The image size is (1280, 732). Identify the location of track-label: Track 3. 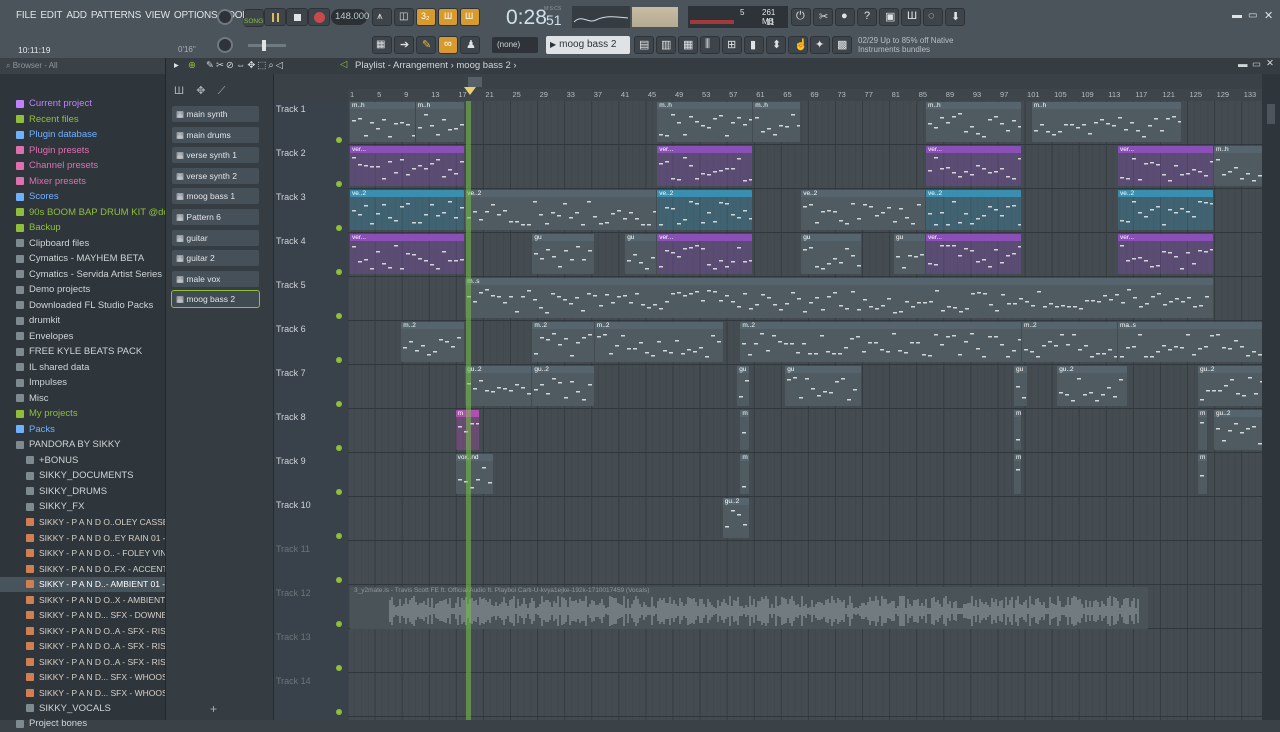
(291, 197).